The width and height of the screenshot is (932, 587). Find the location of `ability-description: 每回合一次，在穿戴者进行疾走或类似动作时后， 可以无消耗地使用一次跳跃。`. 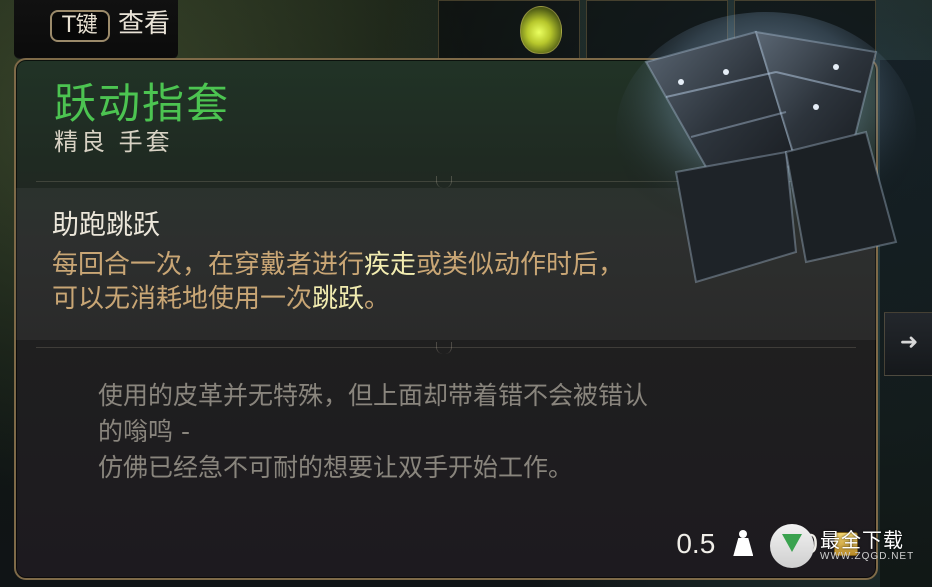

ability-description: 每回合一次，在穿戴者进行疾走或类似动作时后， 可以无消耗地使用一次跳跃。 is located at coordinates (412, 282).